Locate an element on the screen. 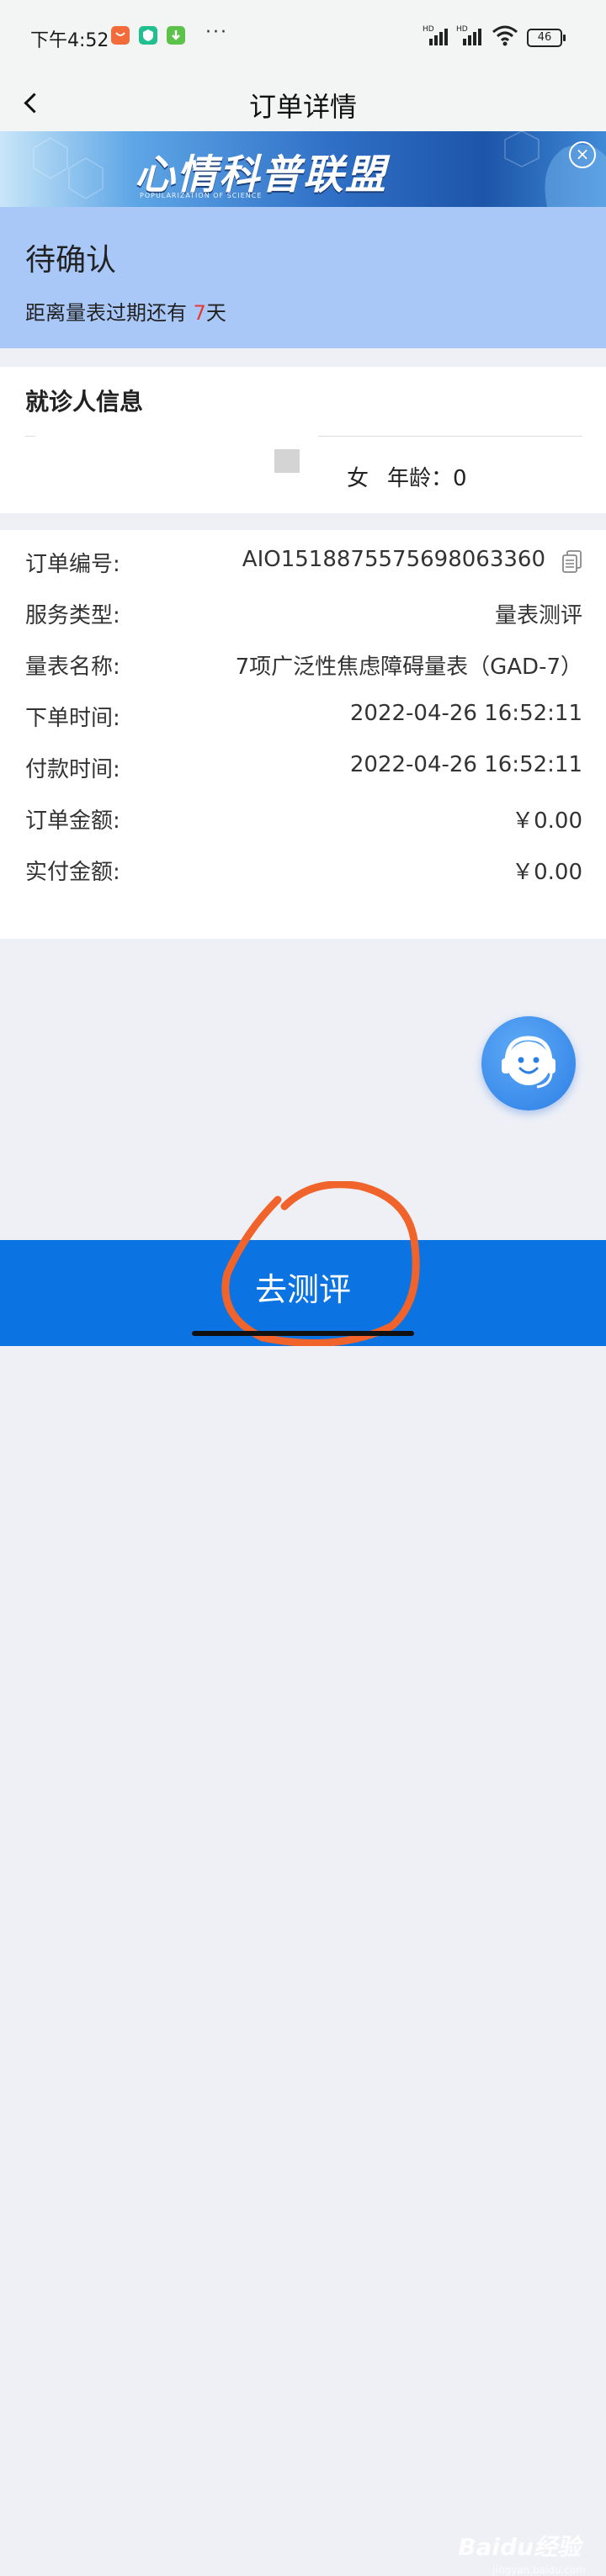  more-dots-icon: ··· is located at coordinates (216, 32).